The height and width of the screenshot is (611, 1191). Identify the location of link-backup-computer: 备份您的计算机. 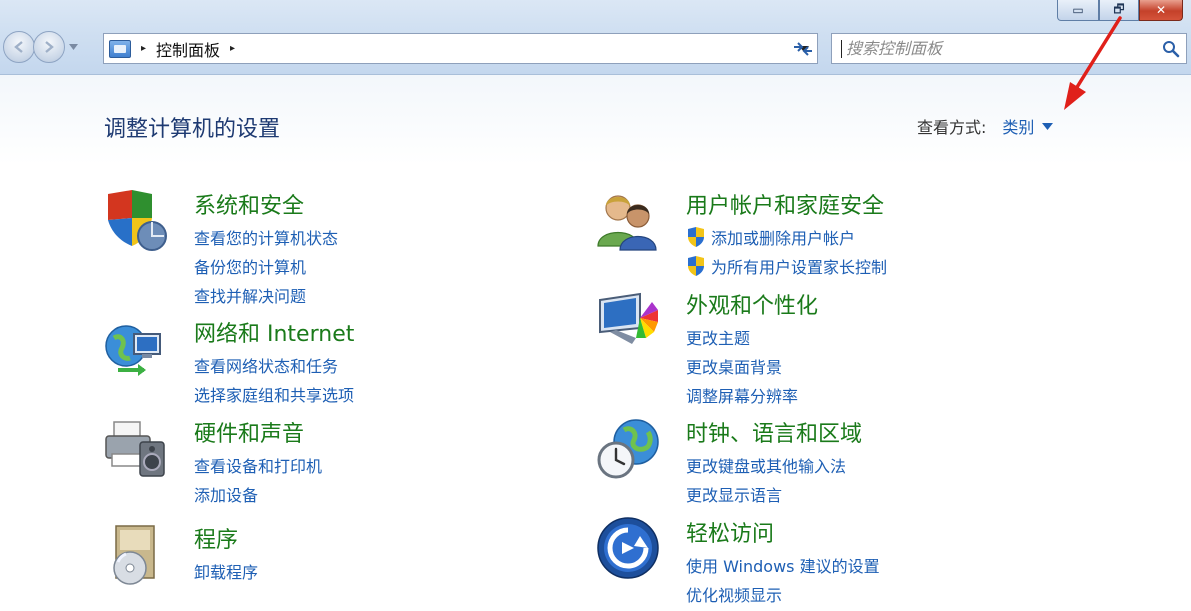
(266, 265).